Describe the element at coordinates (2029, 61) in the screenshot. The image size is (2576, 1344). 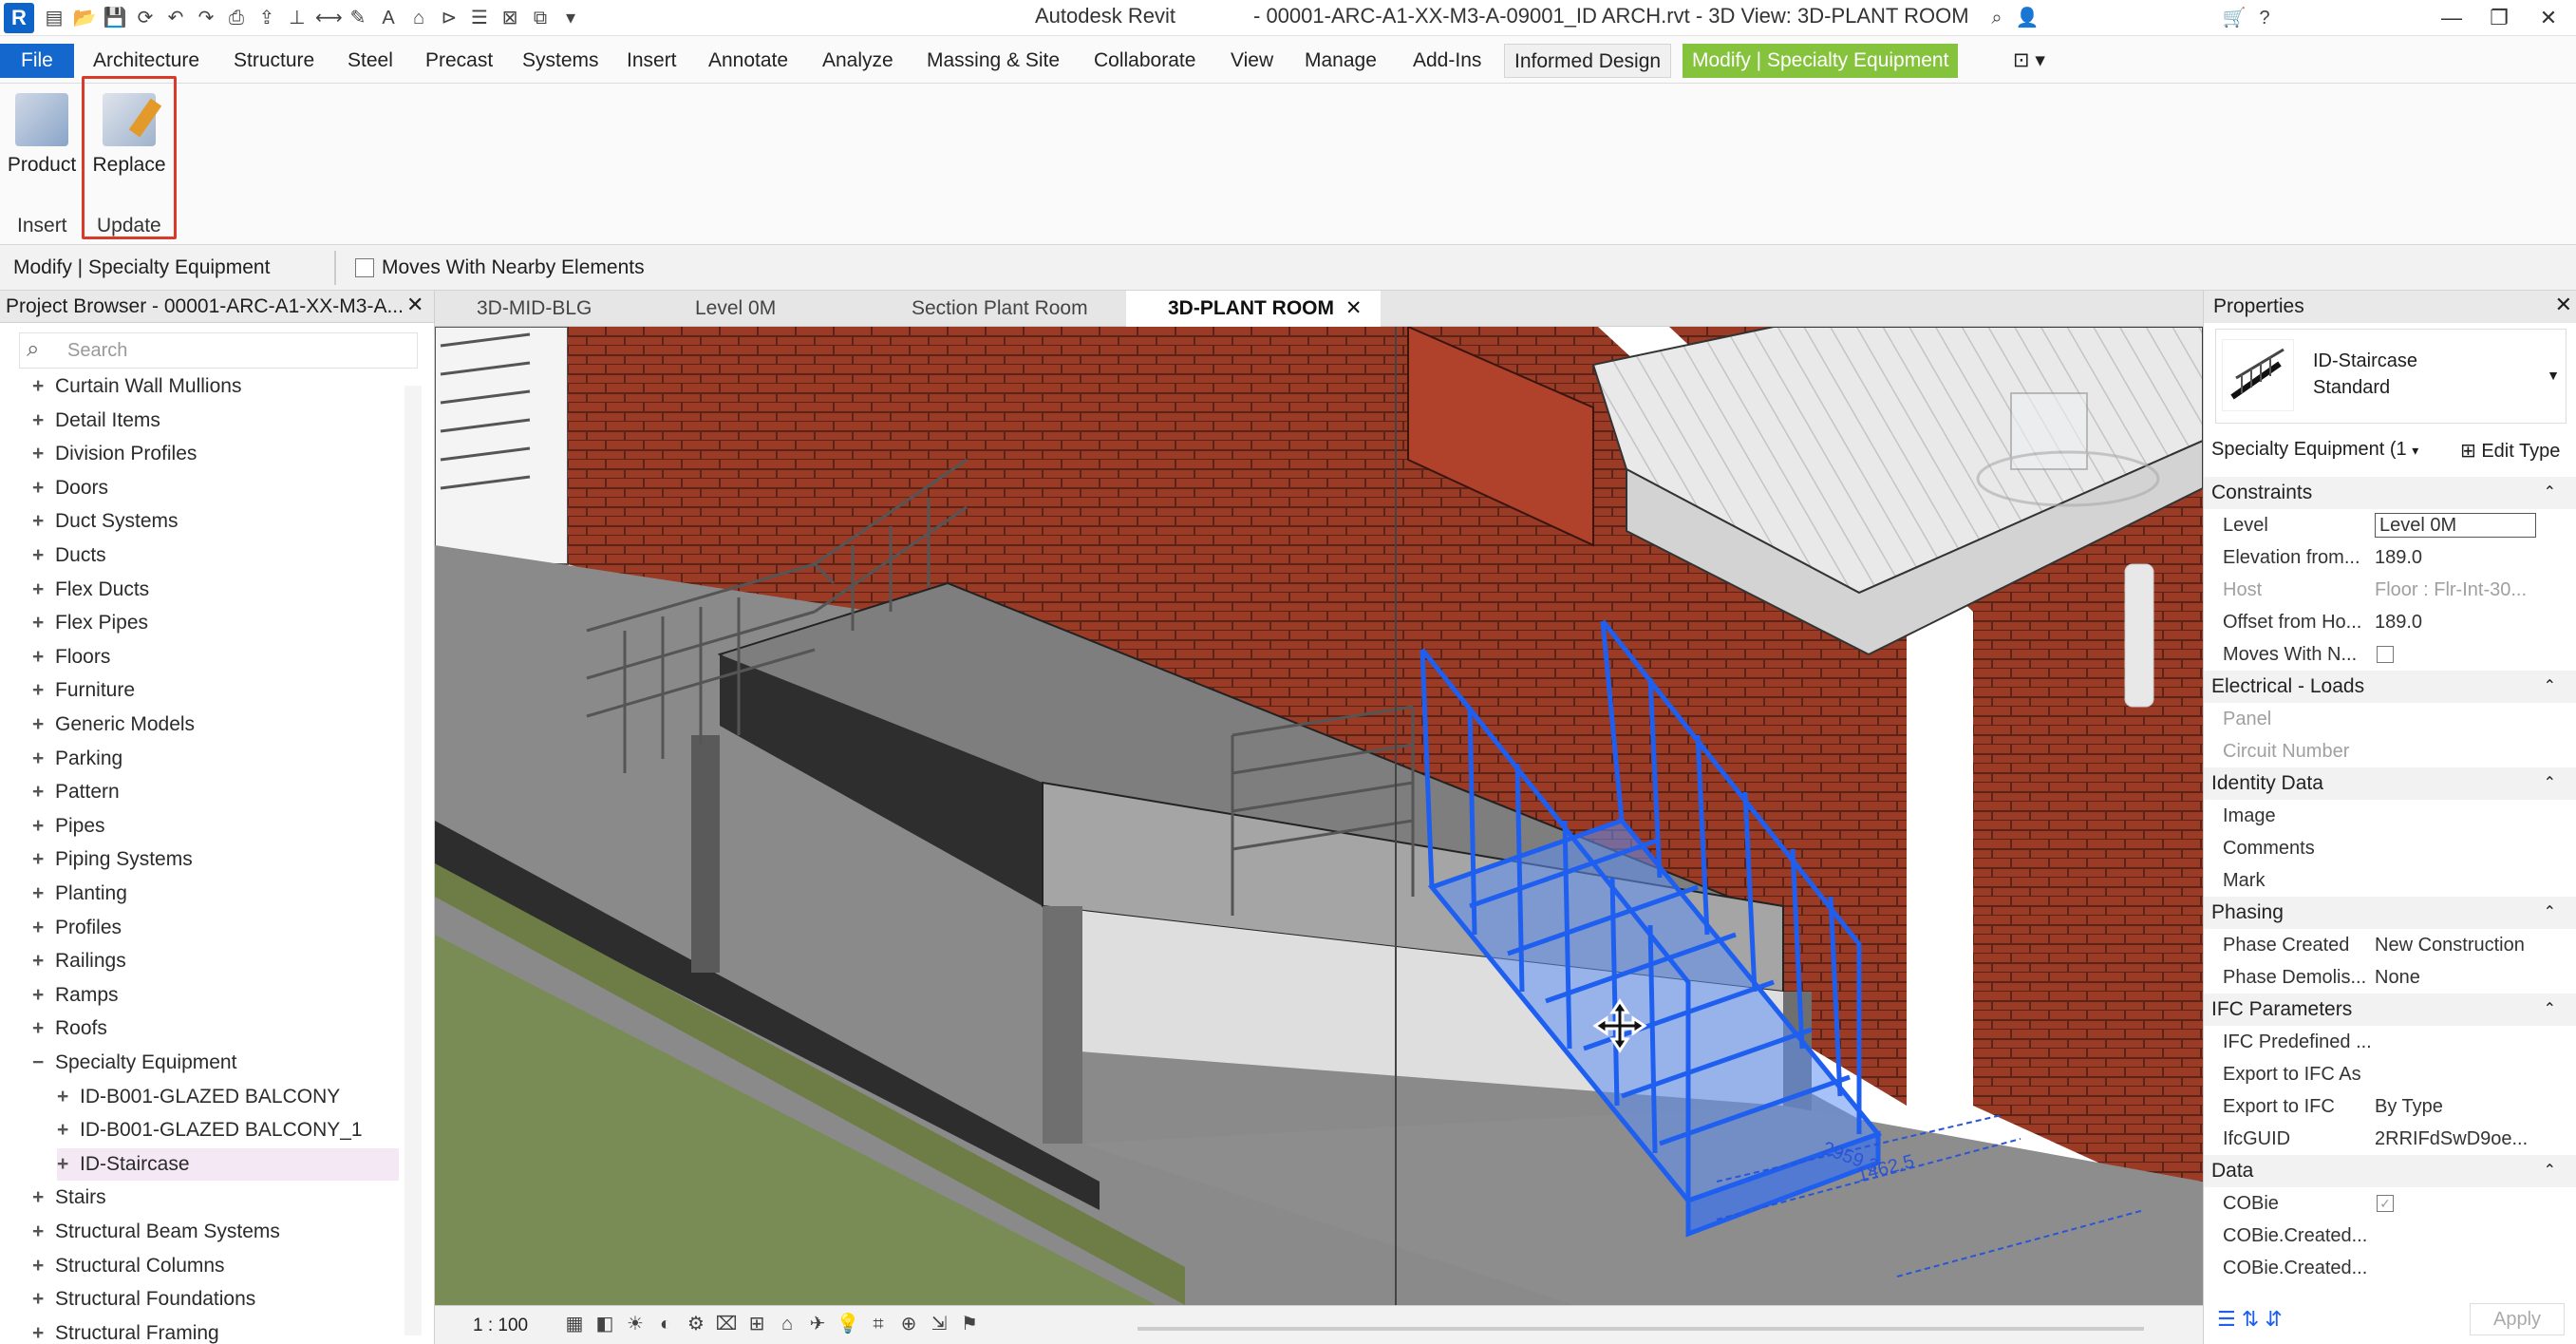
I see `ribbon-display-toggle-icon: ⊡ ▾` at that location.